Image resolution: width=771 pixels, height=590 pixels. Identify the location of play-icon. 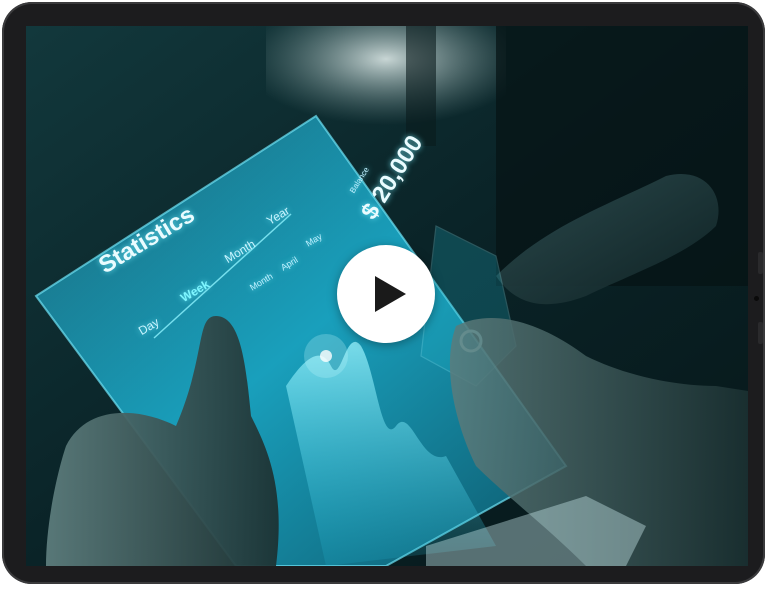
(390, 294).